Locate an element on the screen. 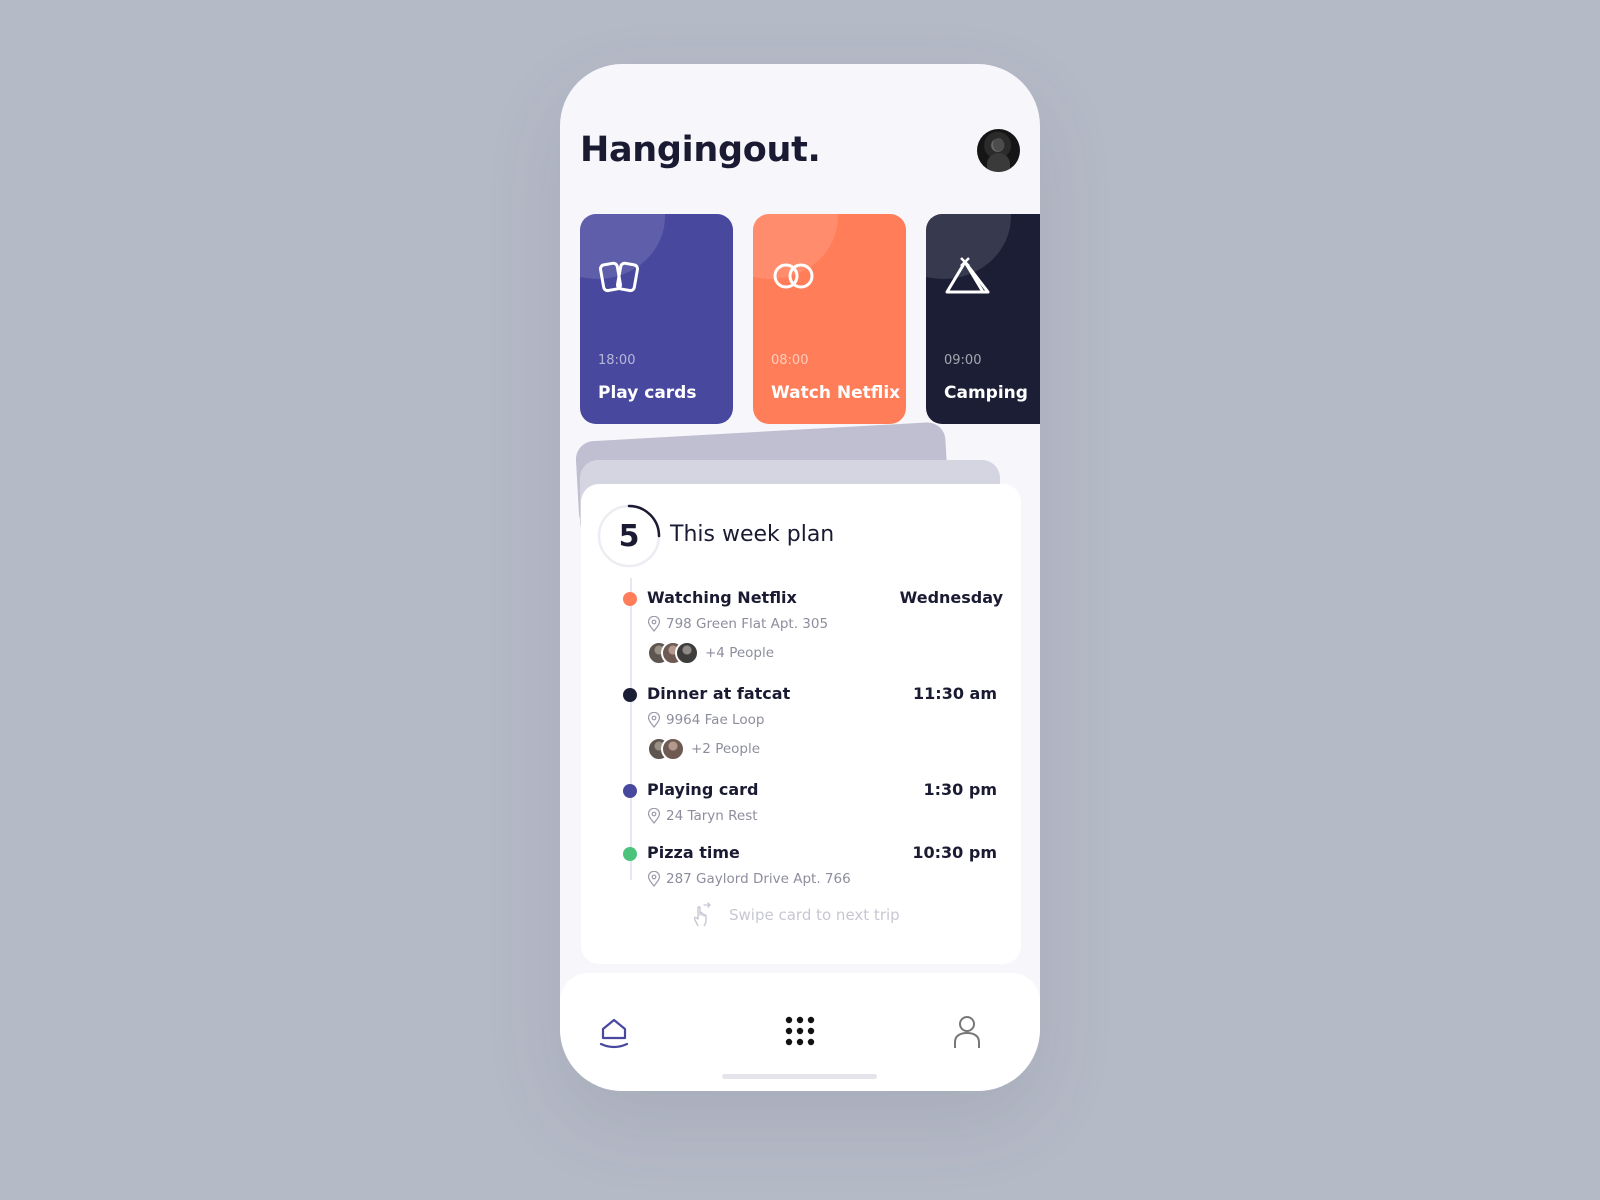 The height and width of the screenshot is (1200, 1600). event-address: 798 Green Flat Apt. 305 is located at coordinates (747, 624).